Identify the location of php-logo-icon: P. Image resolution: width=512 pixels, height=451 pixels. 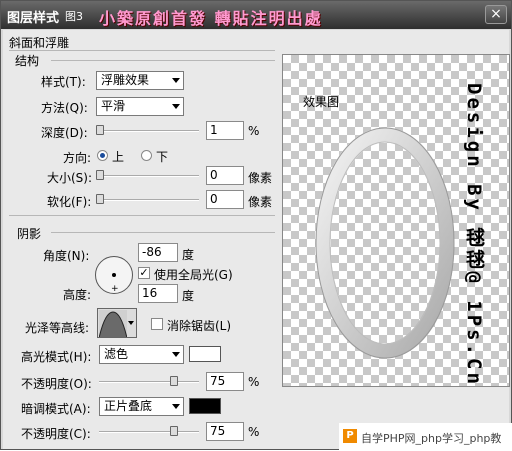
(350, 436).